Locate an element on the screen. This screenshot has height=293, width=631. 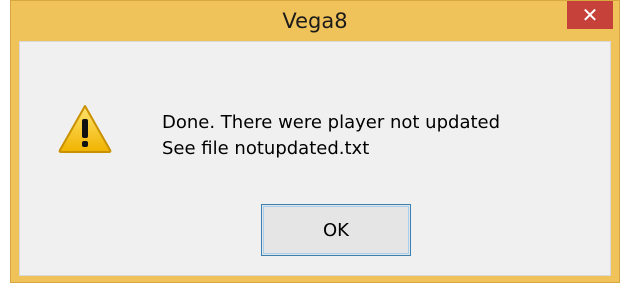
warning-icon is located at coordinates (85, 129).